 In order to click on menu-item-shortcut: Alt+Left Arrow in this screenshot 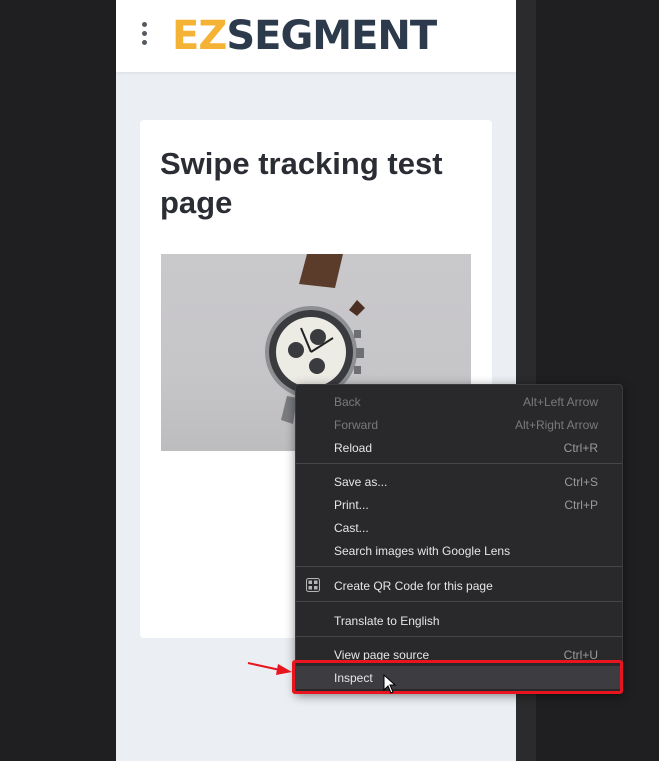, I will do `click(560, 402)`.